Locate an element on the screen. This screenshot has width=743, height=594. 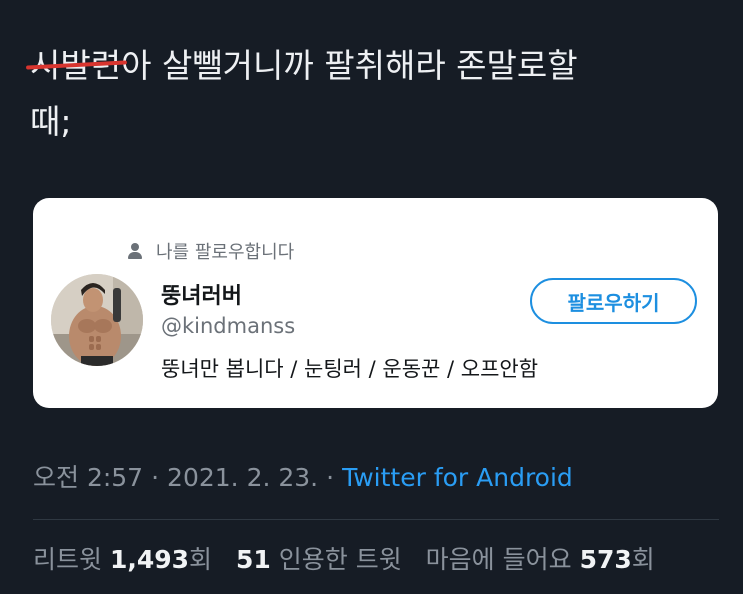
avatar-photo is located at coordinates (97, 320).